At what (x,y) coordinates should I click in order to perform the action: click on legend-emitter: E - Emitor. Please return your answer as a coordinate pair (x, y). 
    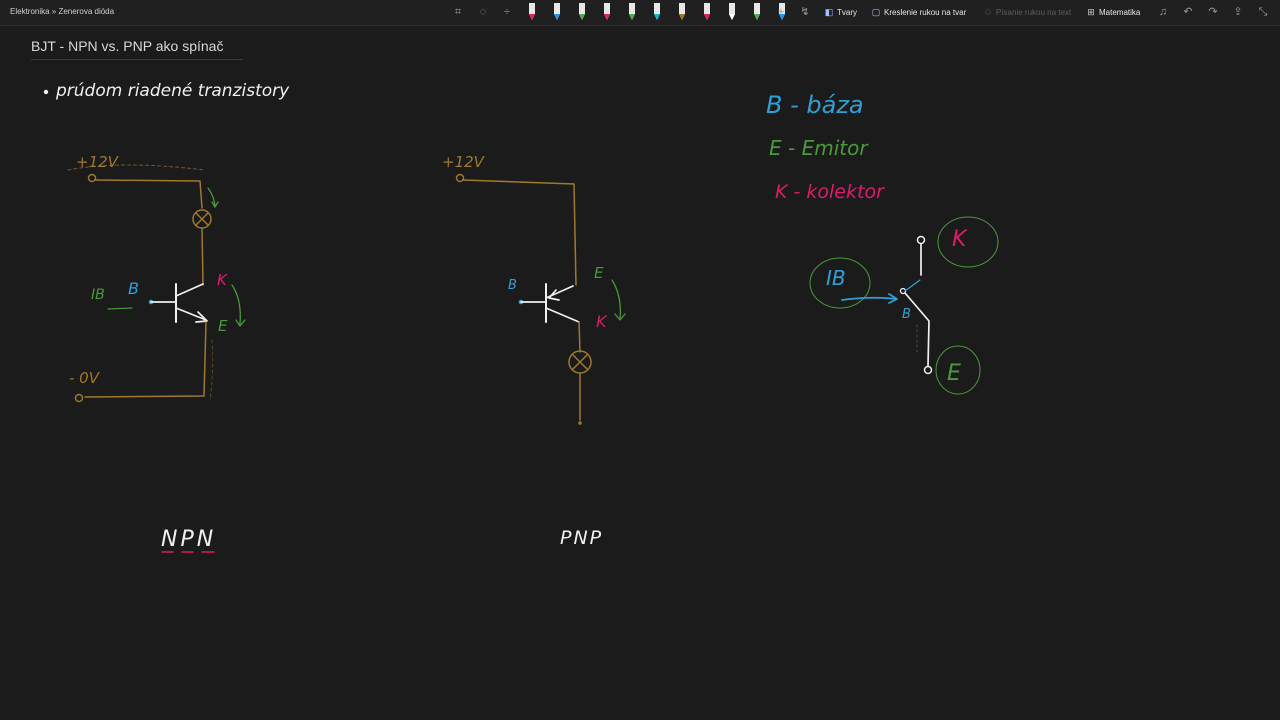
    Looking at the image, I should click on (819, 148).